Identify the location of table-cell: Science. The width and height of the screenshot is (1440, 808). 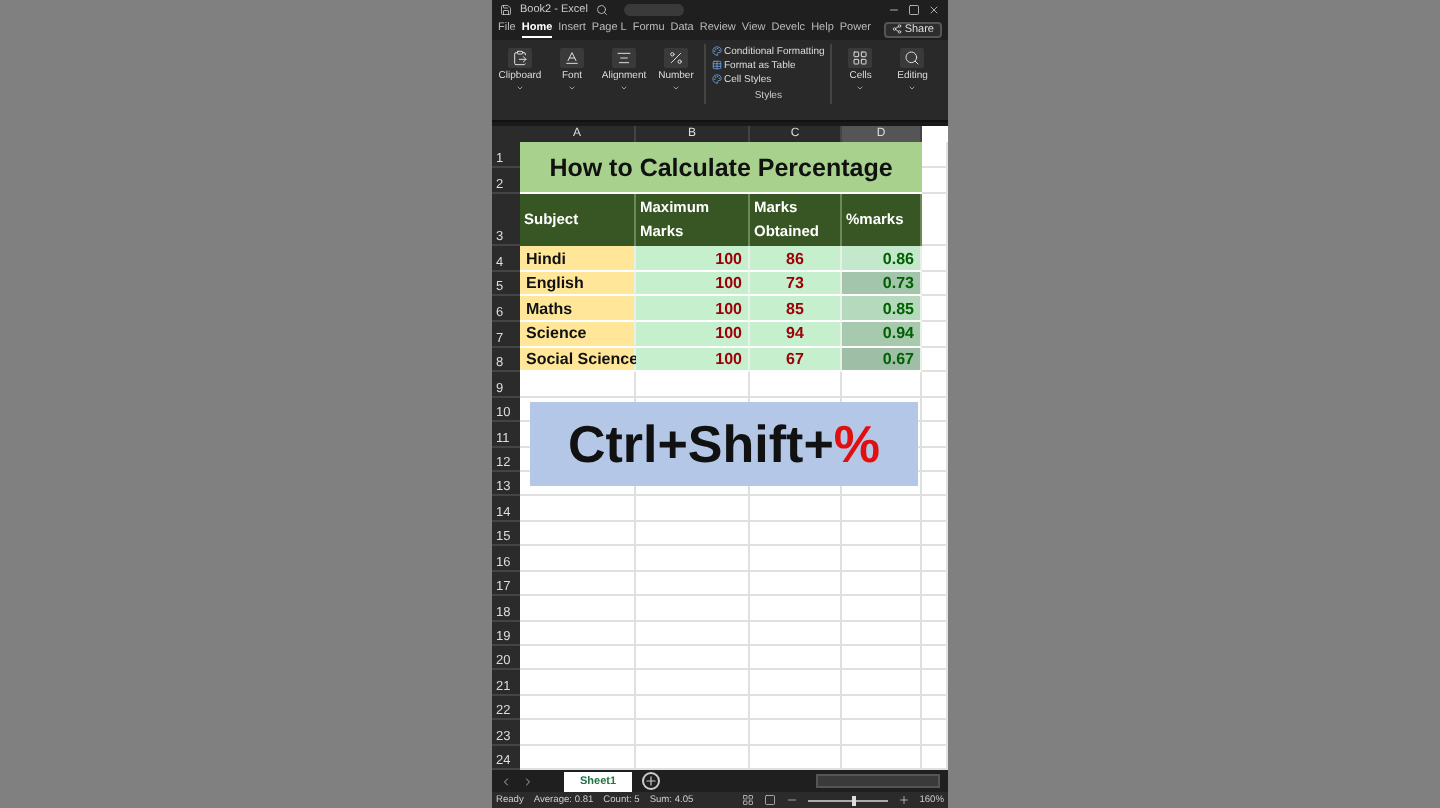
(578, 335).